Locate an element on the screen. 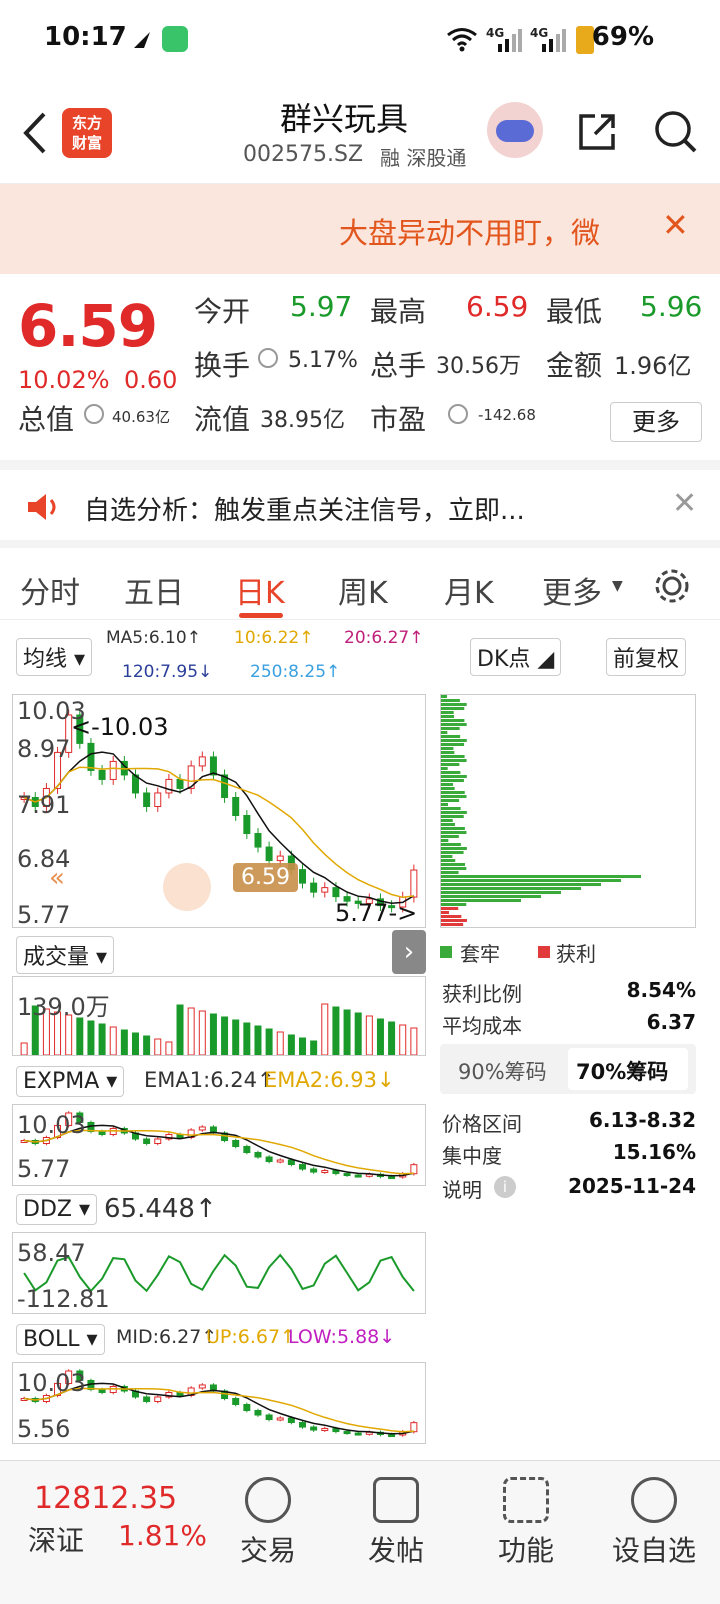 The width and height of the screenshot is (720, 1604). promo-banner: 大盘异动不用盯，微 ✕ is located at coordinates (360, 229).